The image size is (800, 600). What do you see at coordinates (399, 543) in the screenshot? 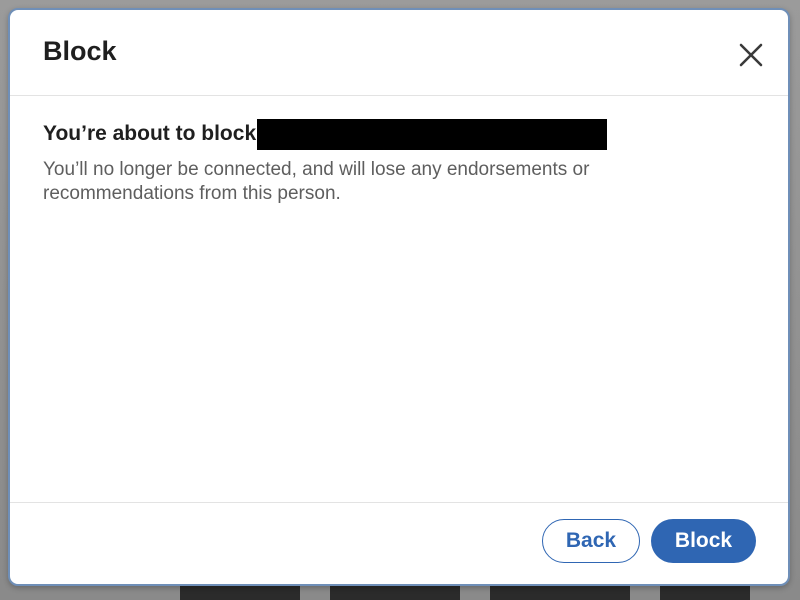
I see `dialog-footer: Back Block` at bounding box center [399, 543].